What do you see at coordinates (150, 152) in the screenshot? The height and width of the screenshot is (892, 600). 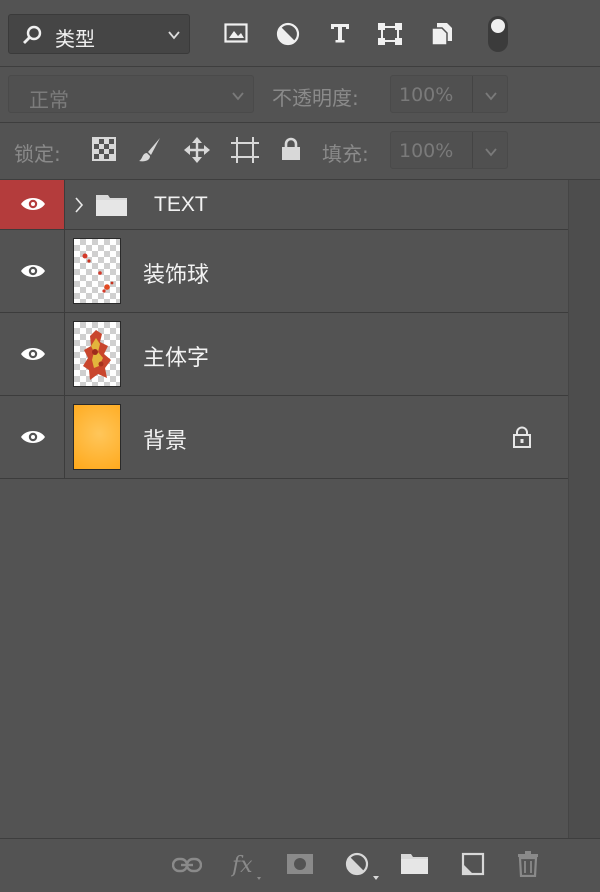 I see `lock-image-pixels-icon` at bounding box center [150, 152].